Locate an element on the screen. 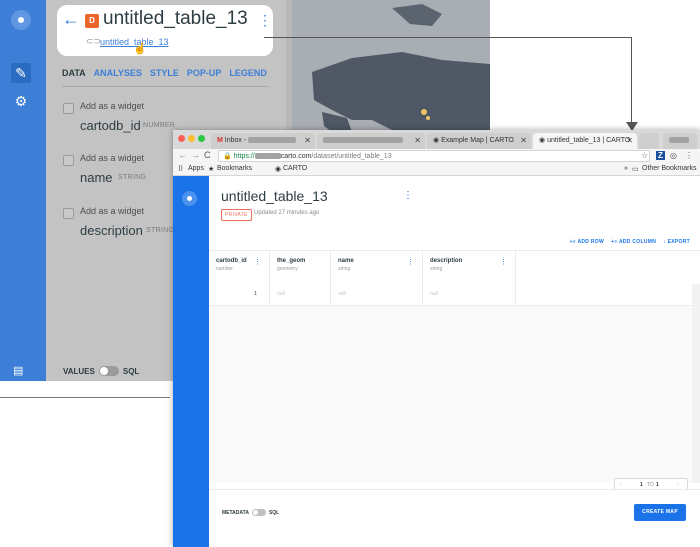  field-name: cartodb_id is located at coordinates (110, 125).